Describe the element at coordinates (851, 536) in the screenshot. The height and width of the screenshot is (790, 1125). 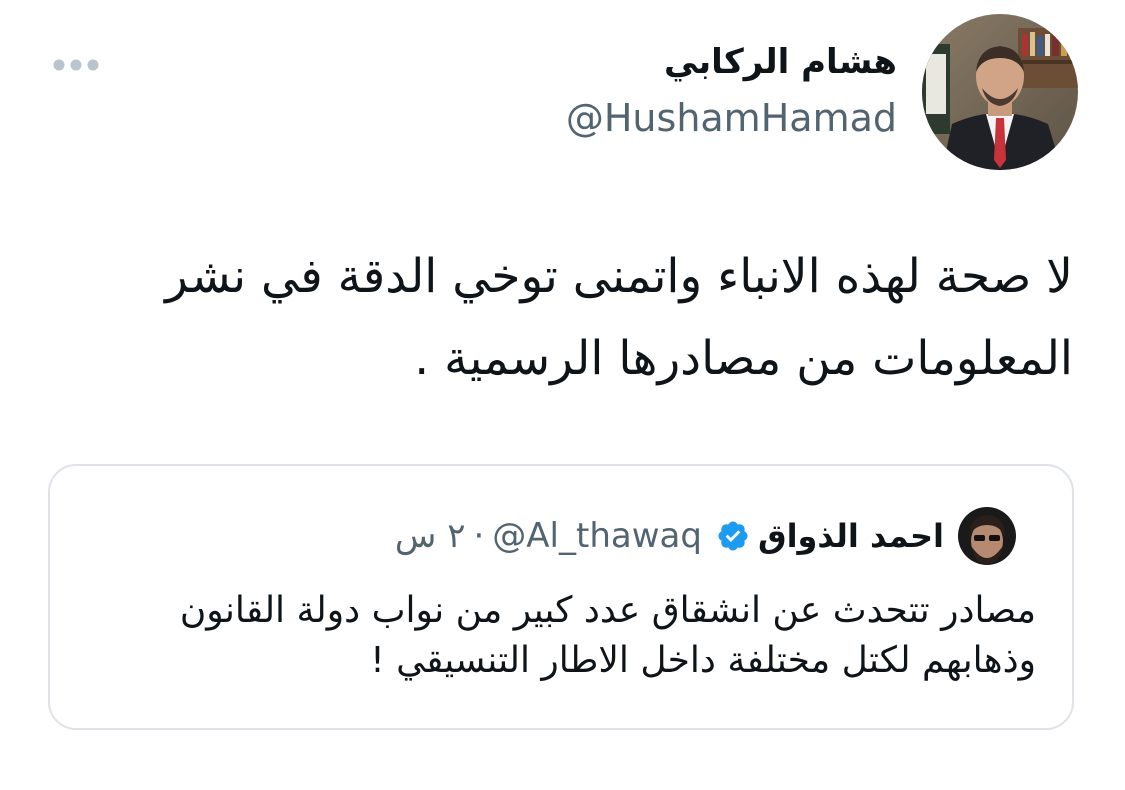
I see `quoted-author-name: احمد الذواق` at that location.